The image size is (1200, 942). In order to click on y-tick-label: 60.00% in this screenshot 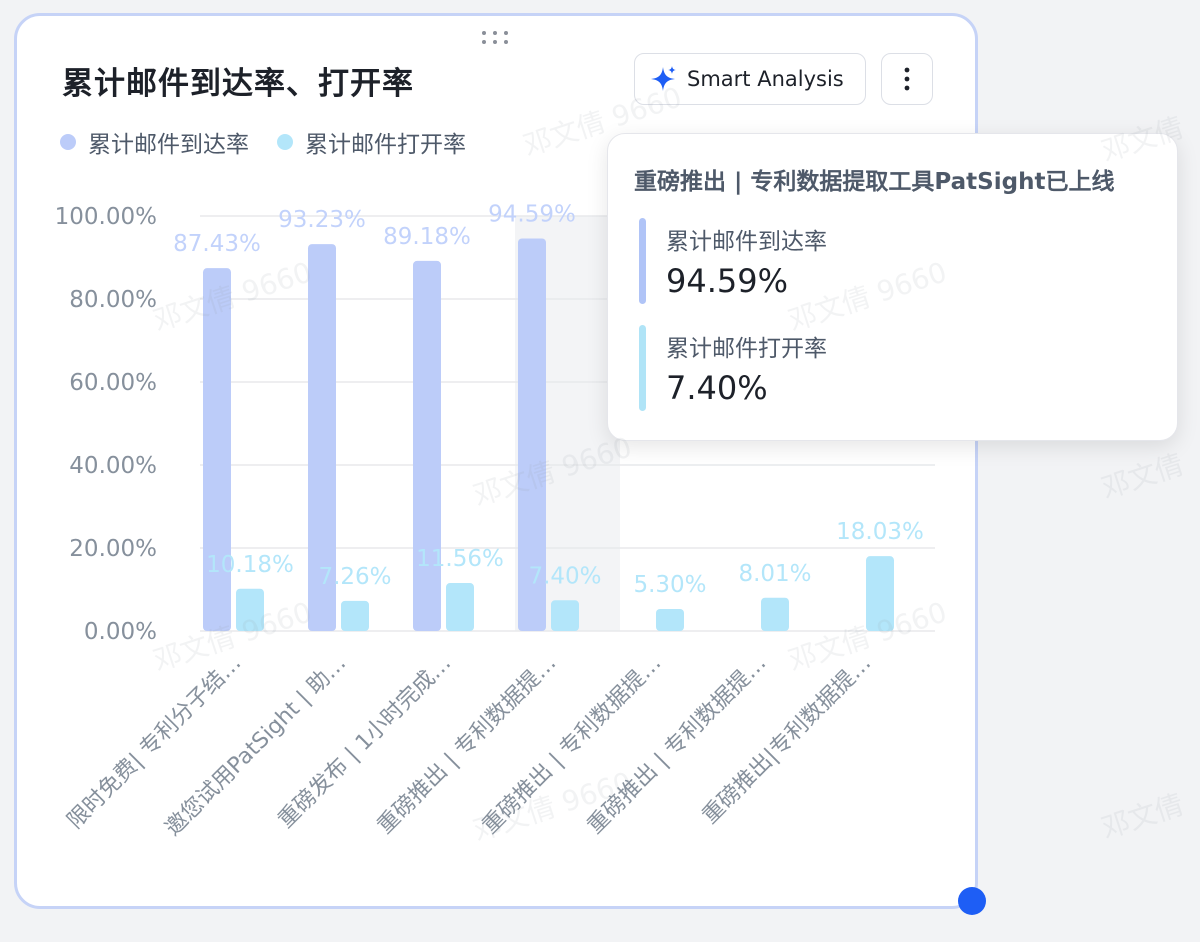, I will do `click(113, 383)`.